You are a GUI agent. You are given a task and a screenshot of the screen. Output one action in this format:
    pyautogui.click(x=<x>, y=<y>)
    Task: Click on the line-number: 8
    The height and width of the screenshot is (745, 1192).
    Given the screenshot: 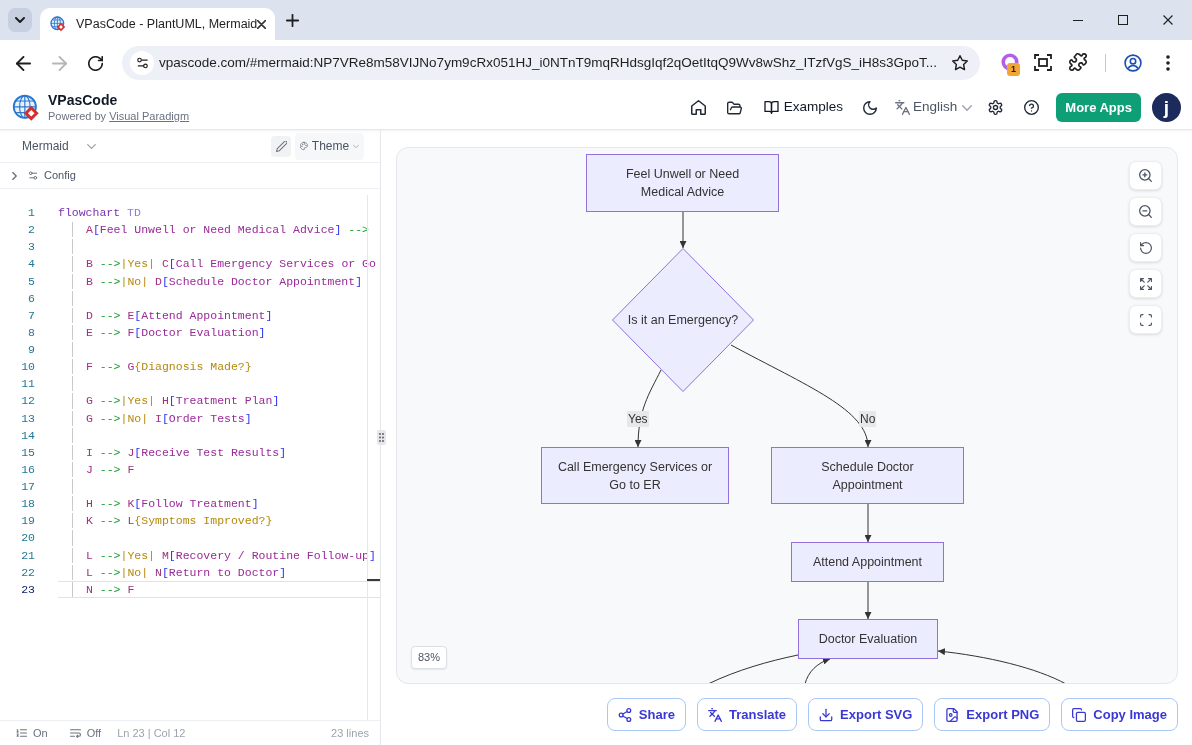 What is the action you would take?
    pyautogui.click(x=31, y=332)
    